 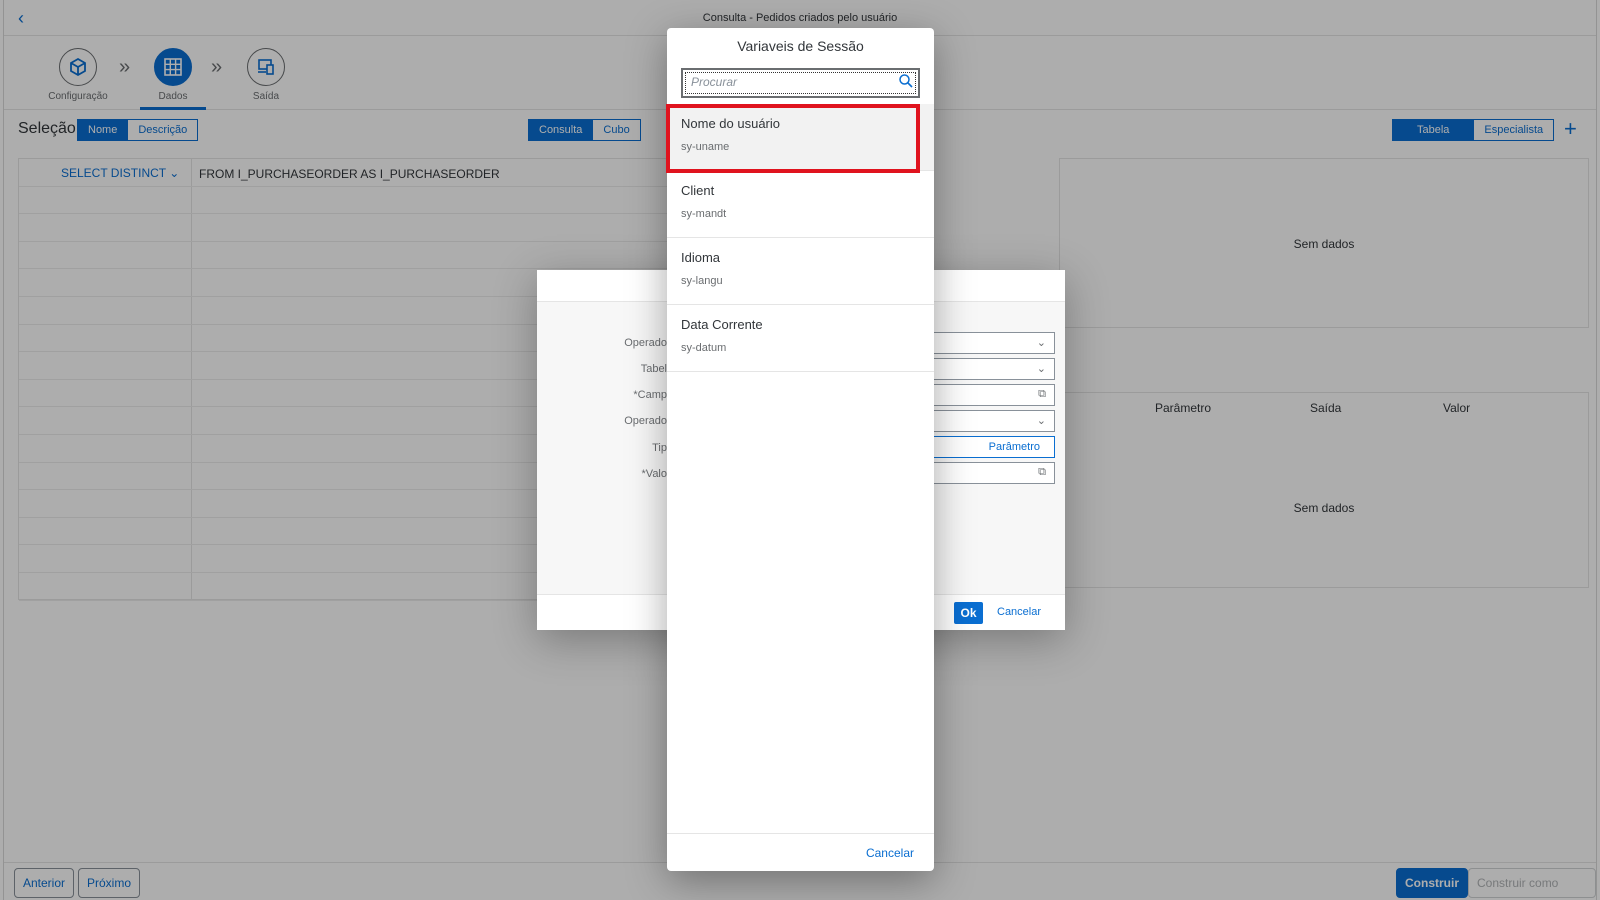 What do you see at coordinates (654, 474) in the screenshot?
I see `field-label: *Valo` at bounding box center [654, 474].